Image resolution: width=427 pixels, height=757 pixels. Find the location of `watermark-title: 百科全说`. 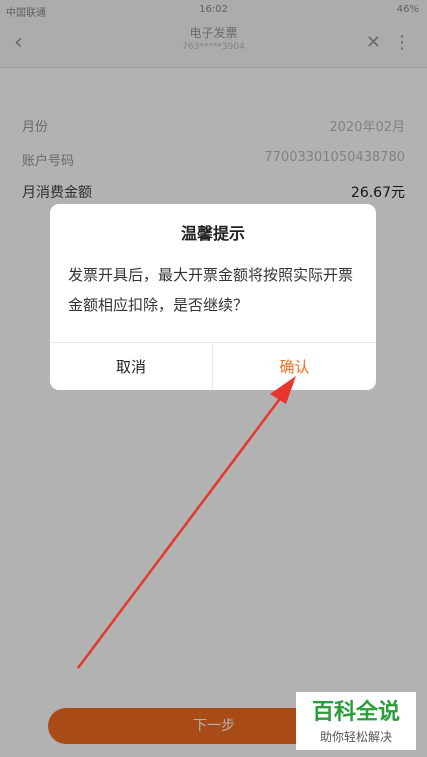

watermark-title: 百科全说 is located at coordinates (355, 712).